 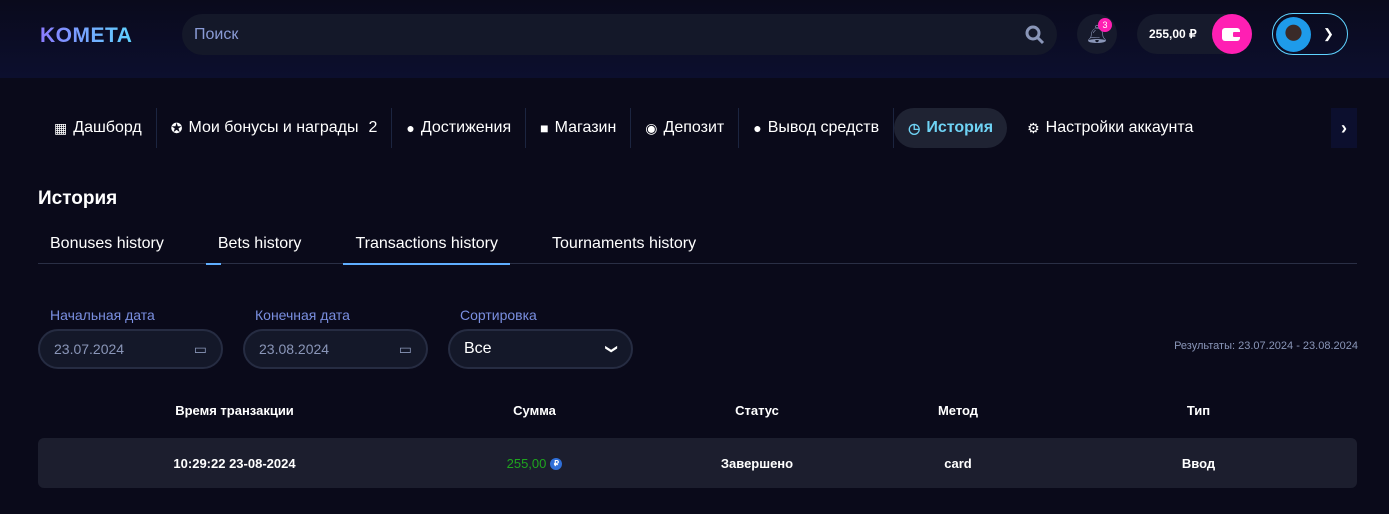 I want to click on table-header: Время транзакции Сумма Статус Метод Тип, so click(x=697, y=410).